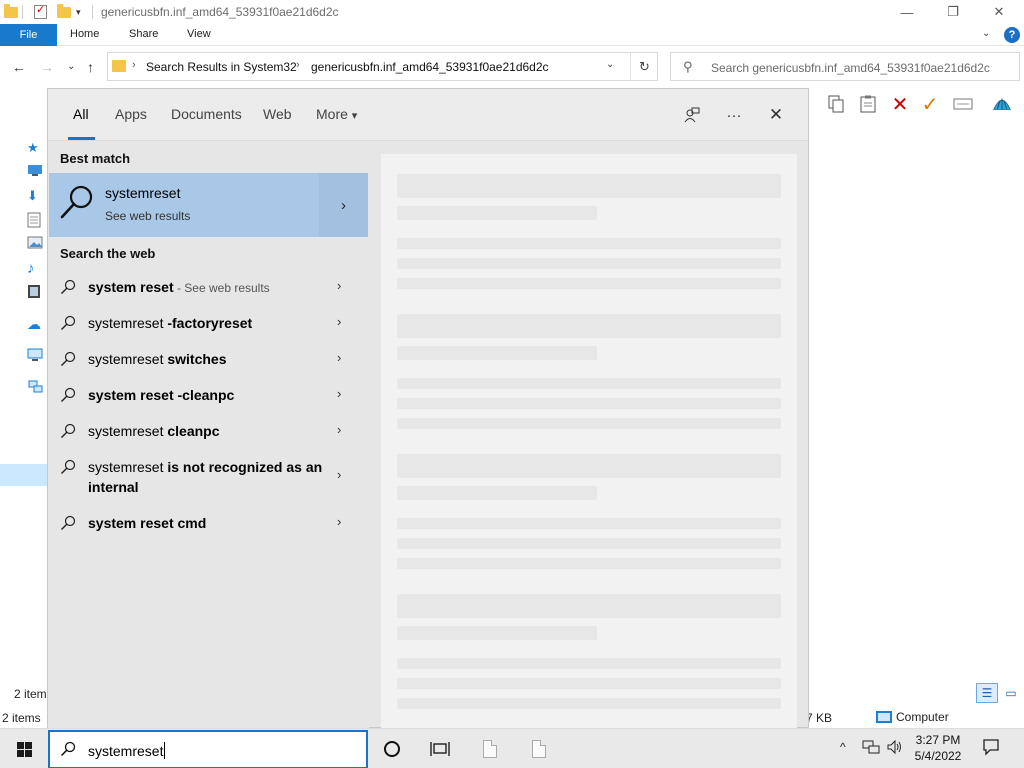 The image size is (1024, 768). Describe the element at coordinates (692, 115) in the screenshot. I see `feedback-icon` at that location.